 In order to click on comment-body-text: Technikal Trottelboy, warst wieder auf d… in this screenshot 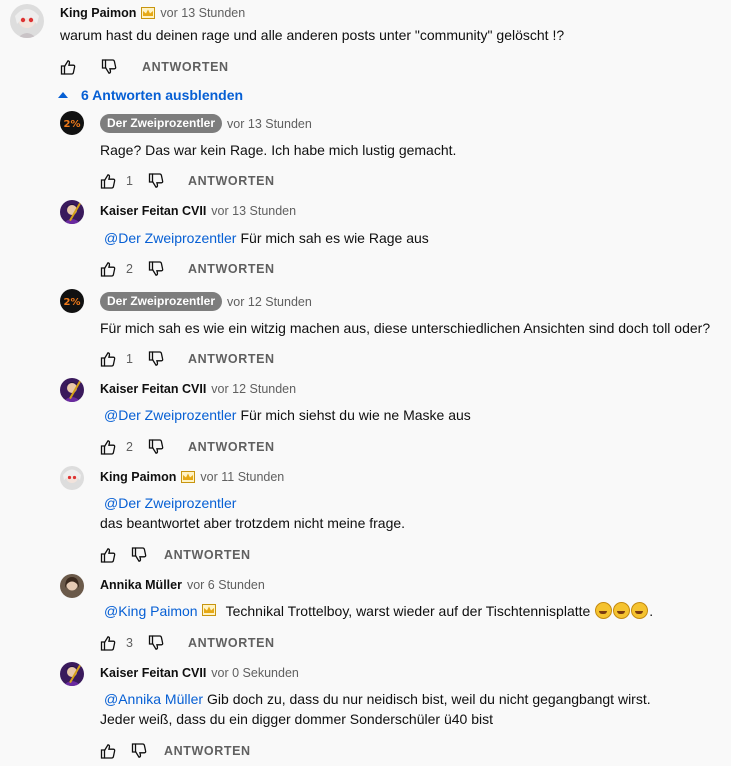, I will do `click(408, 611)`.